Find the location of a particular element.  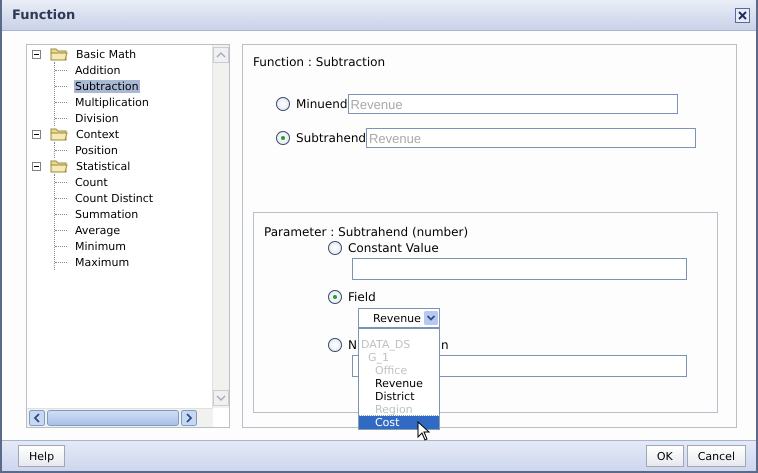

tree-item: Multiplication is located at coordinates (112, 102).